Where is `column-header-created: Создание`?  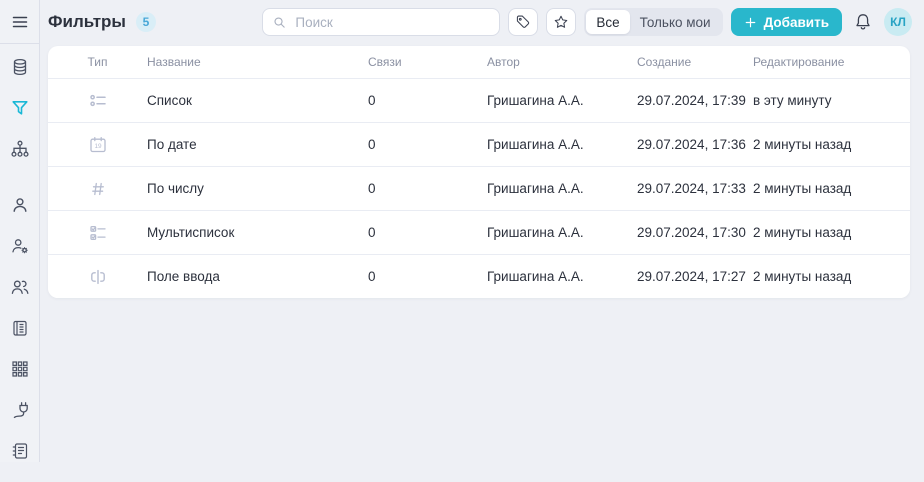
column-header-created: Создание is located at coordinates (664, 62).